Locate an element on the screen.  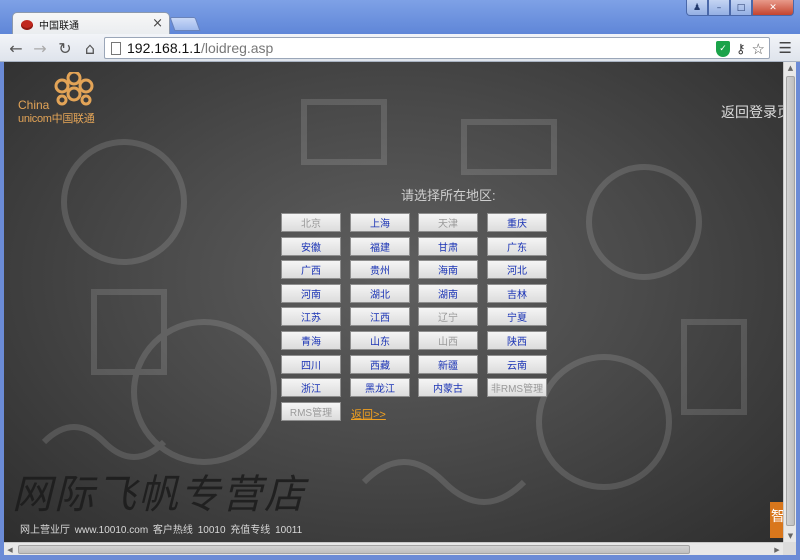
region-button: 湖北 is located at coordinates (380, 293).